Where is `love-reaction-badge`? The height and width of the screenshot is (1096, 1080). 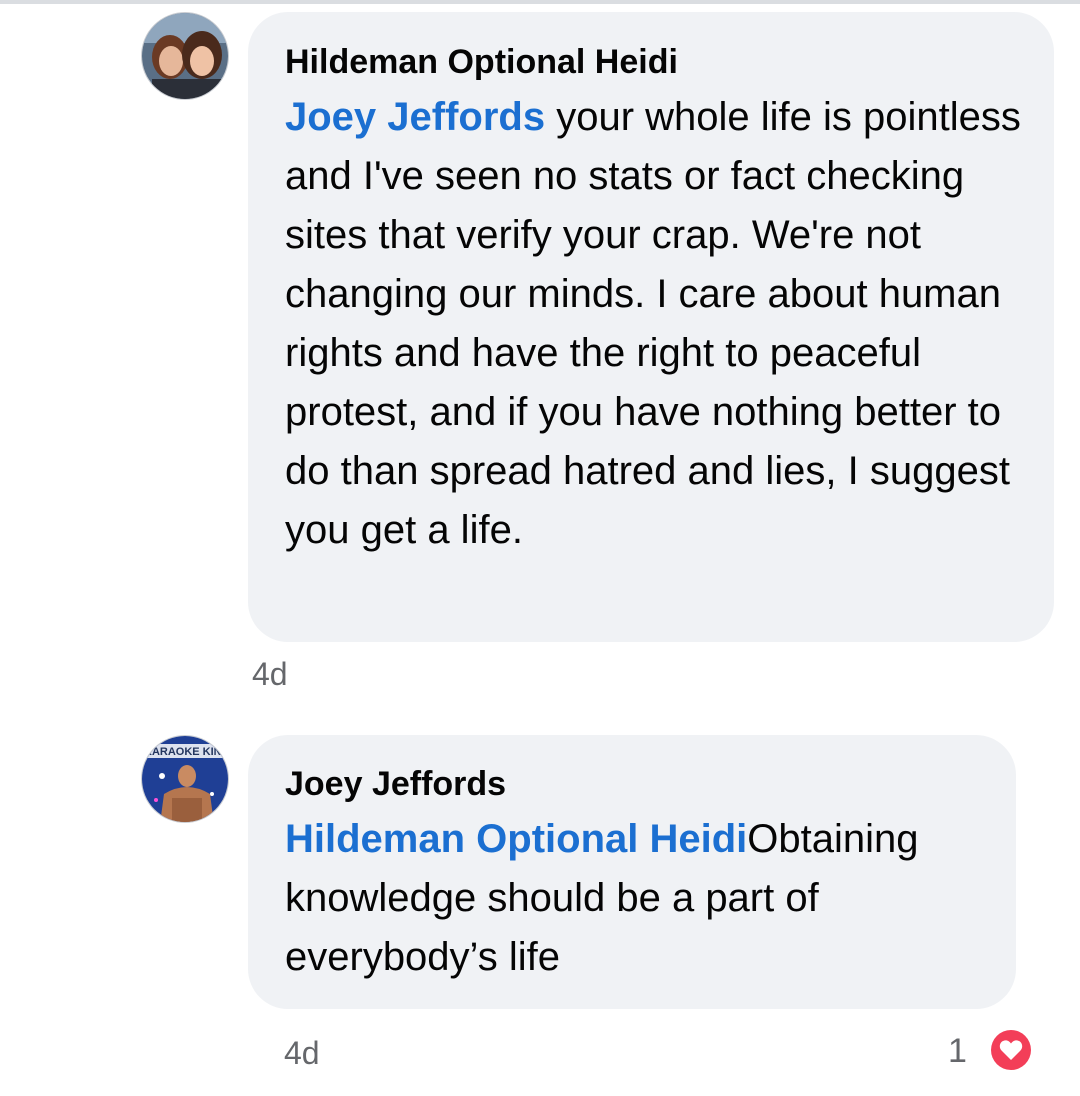
love-reaction-badge is located at coordinates (1011, 1050).